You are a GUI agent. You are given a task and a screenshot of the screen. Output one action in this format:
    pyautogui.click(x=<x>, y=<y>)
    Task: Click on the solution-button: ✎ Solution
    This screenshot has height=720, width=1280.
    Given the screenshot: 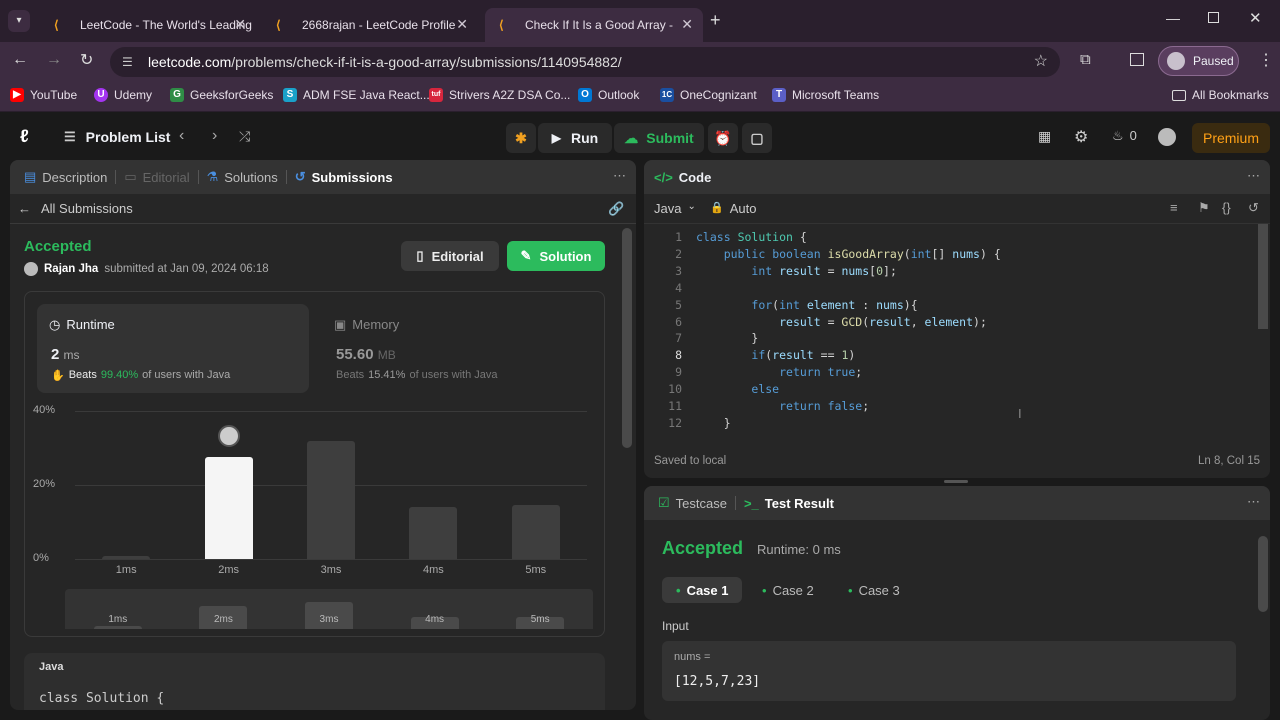 What is the action you would take?
    pyautogui.click(x=556, y=256)
    